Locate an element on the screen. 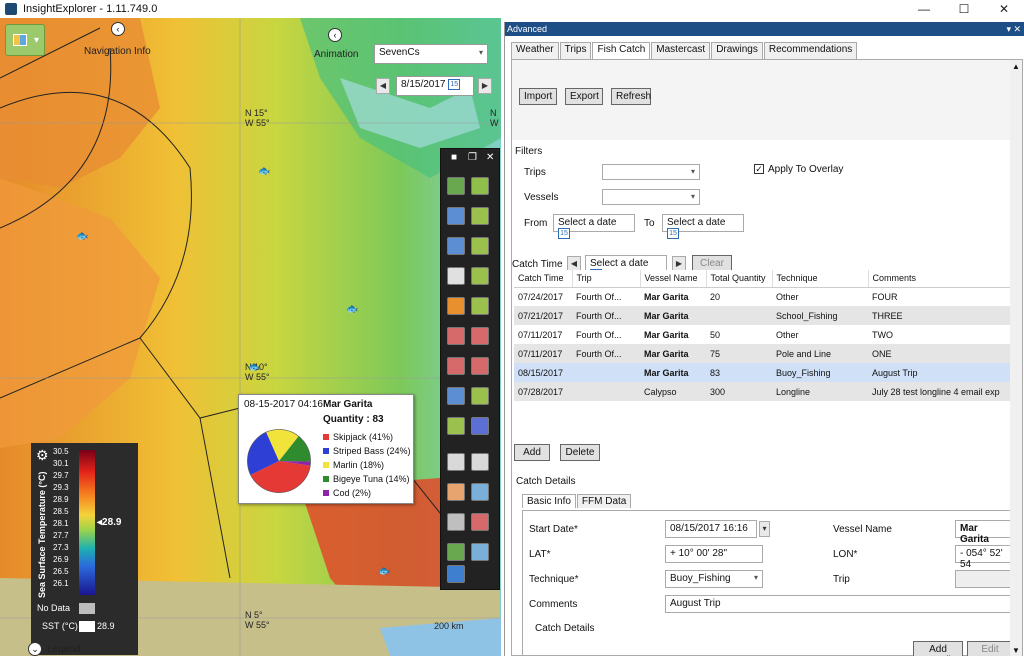 The width and height of the screenshot is (1024, 656). next-date-button: ▶ is located at coordinates (485, 86).